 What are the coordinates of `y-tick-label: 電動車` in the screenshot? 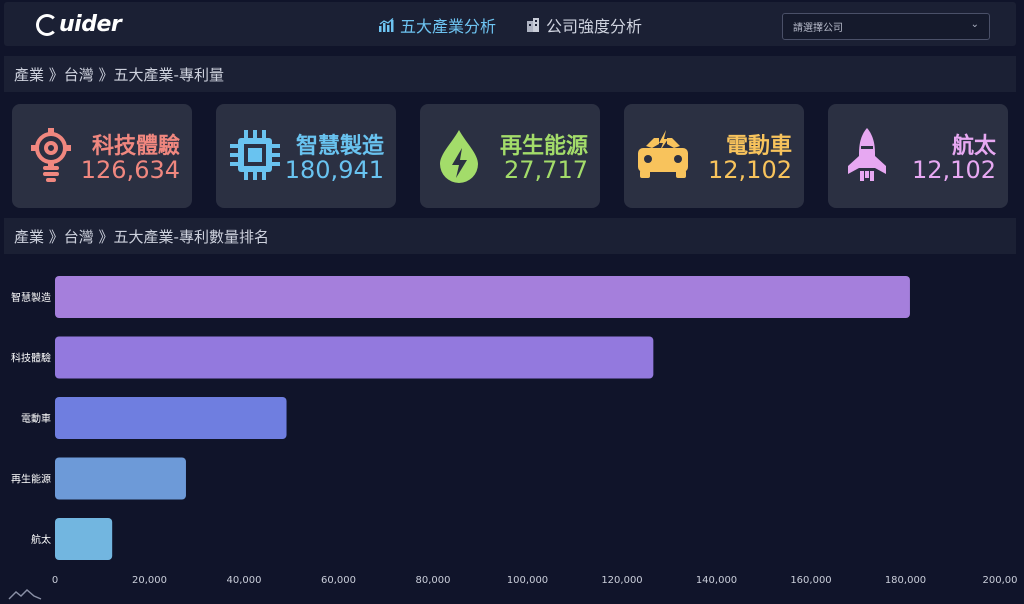 It's located at (36, 418).